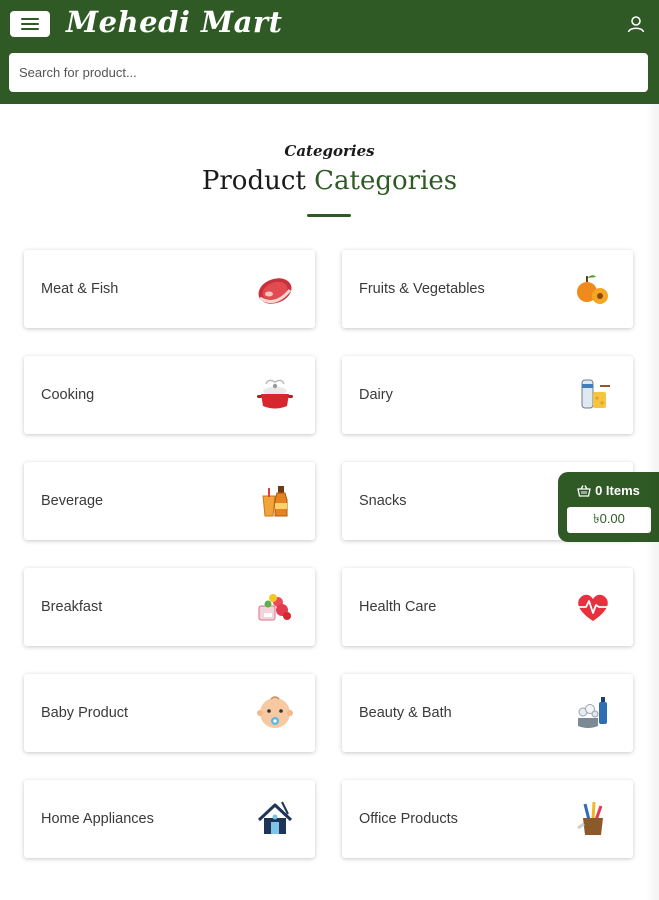 The width and height of the screenshot is (659, 900). What do you see at coordinates (593, 395) in the screenshot?
I see `dairy-icon` at bounding box center [593, 395].